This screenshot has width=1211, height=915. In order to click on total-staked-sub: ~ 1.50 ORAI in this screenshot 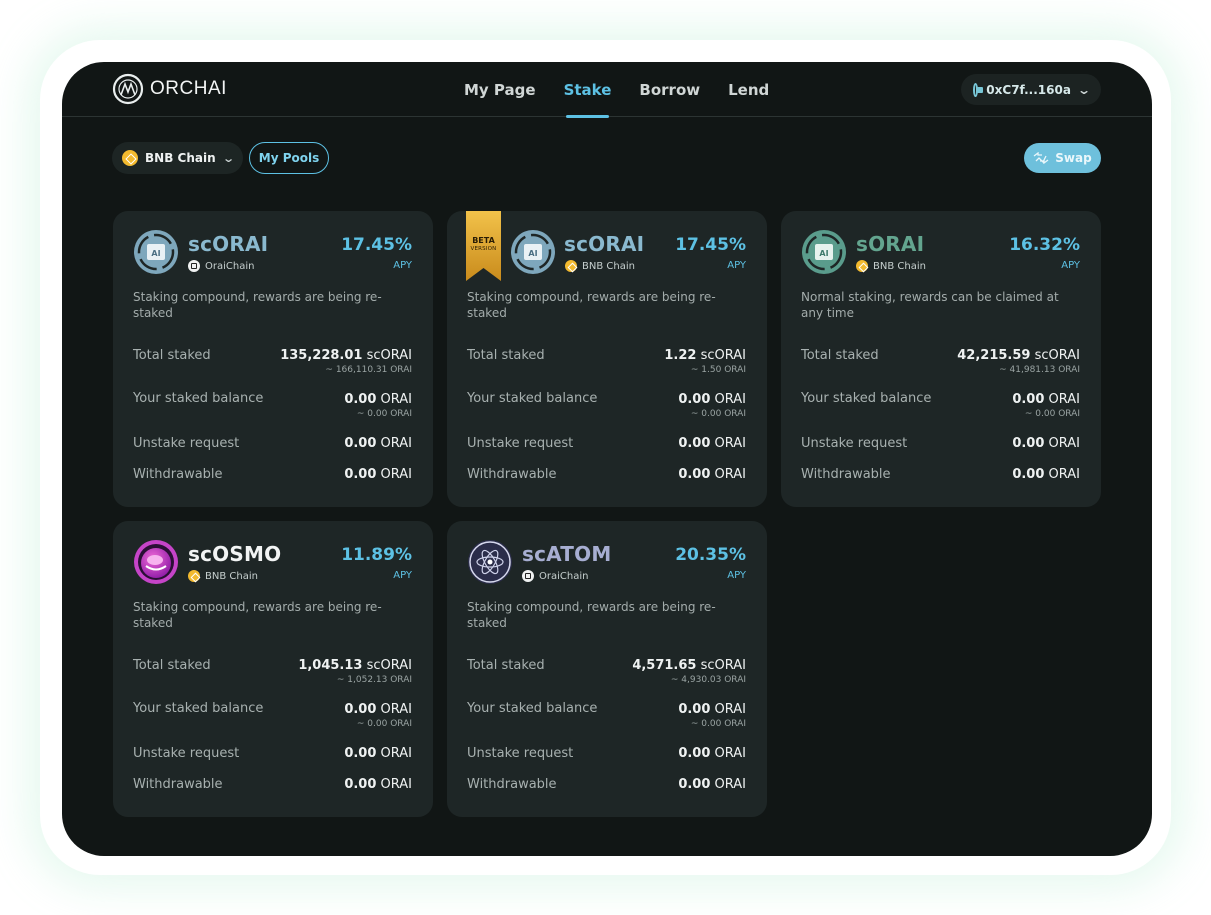, I will do `click(718, 370)`.